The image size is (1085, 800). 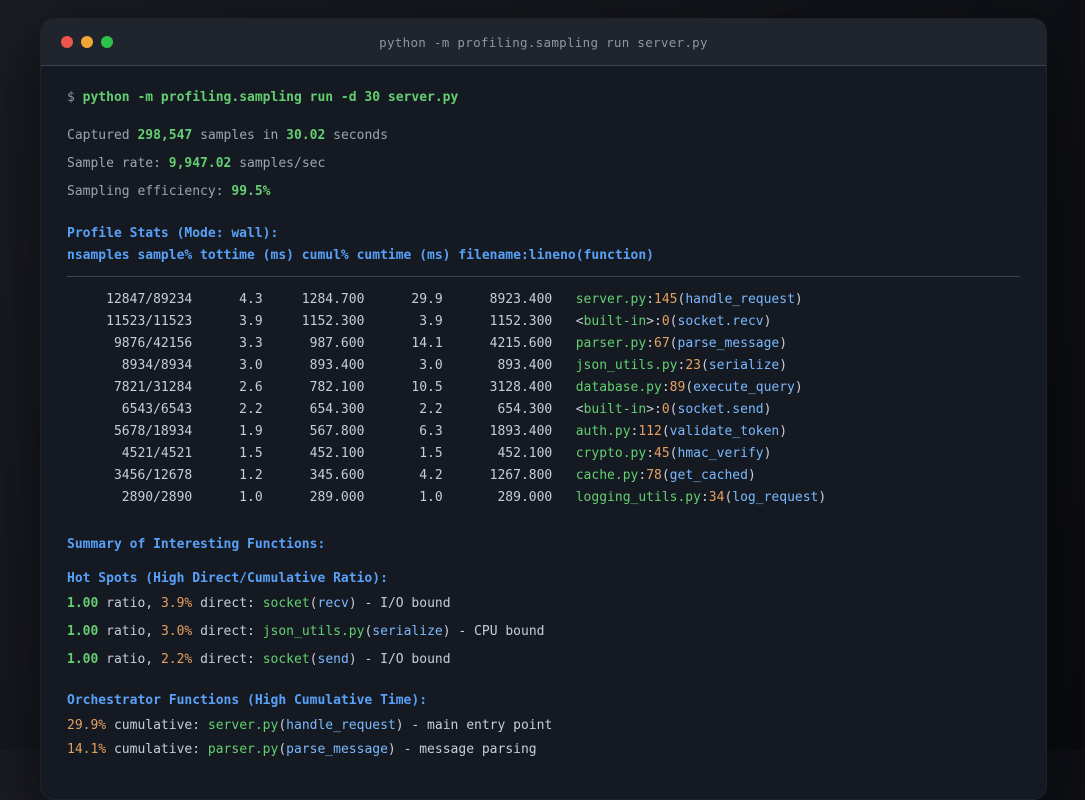 I want to click on text-segment: samples/sec, so click(x=278, y=163).